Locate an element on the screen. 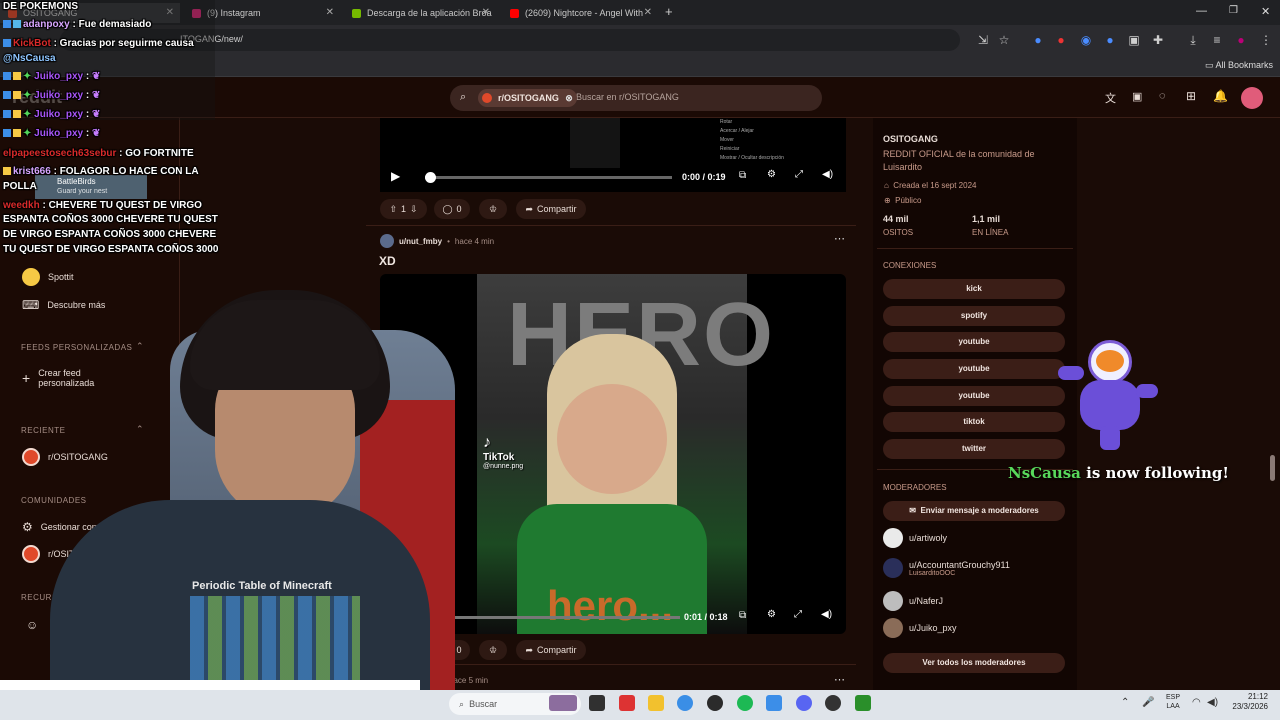 This screenshot has height=720, width=1280. microphone-icon: 🎤 is located at coordinates (1148, 702).